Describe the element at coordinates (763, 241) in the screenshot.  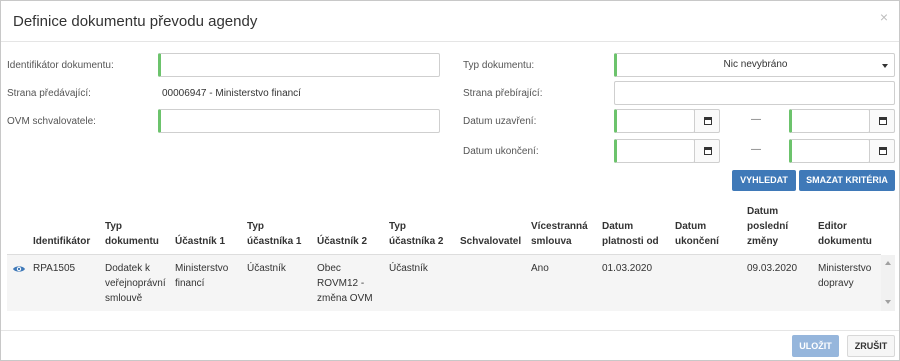
I see `column-header: změny` at that location.